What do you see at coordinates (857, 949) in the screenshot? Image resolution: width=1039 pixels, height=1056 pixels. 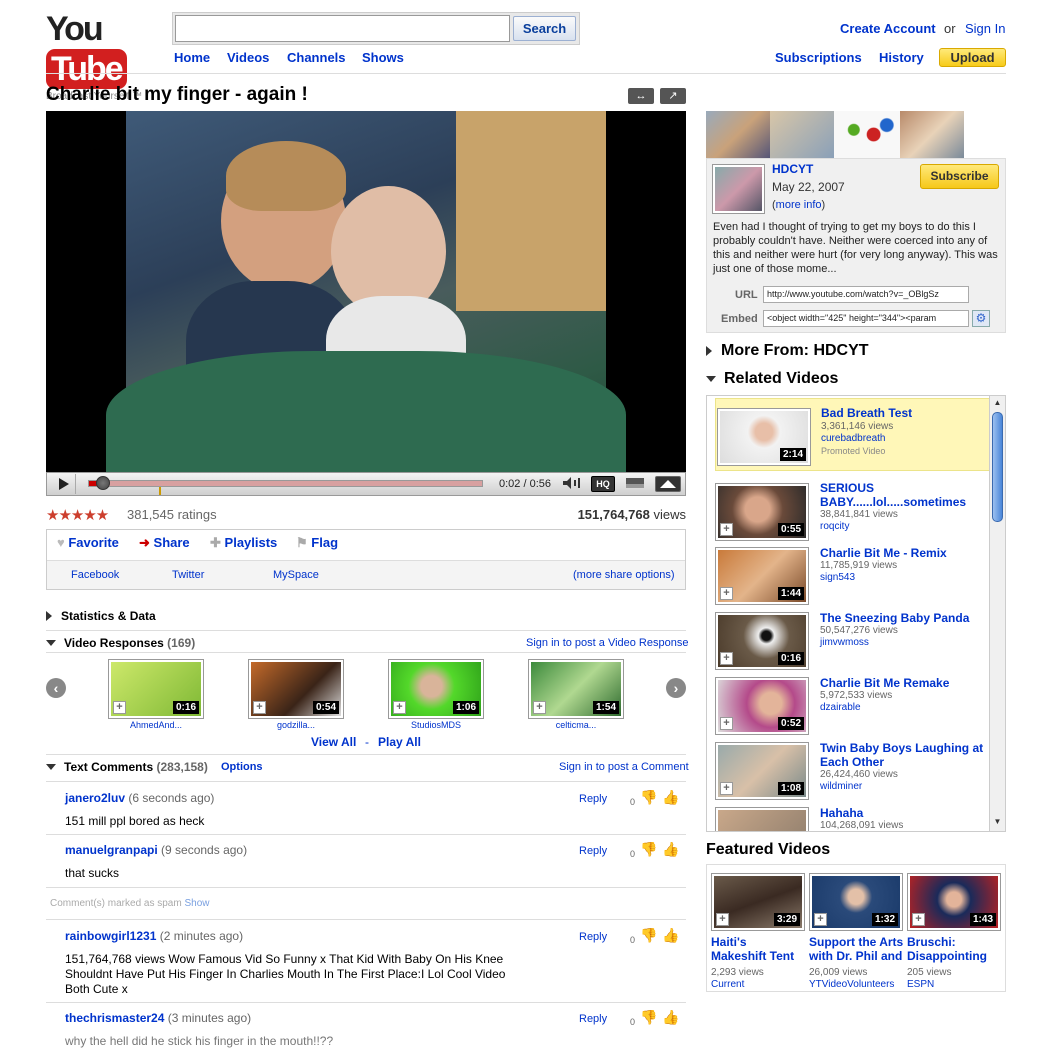 I see `featured-title: Support the Arts with Dr. Phil and` at bounding box center [857, 949].